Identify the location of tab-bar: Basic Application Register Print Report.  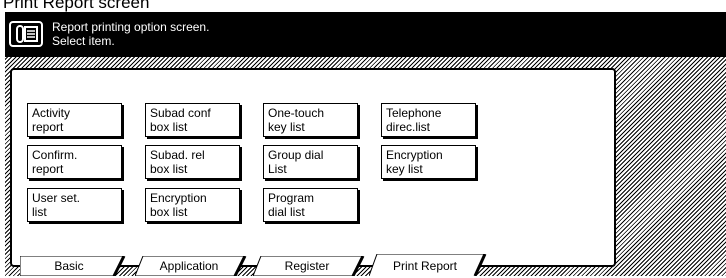
(365, 265).